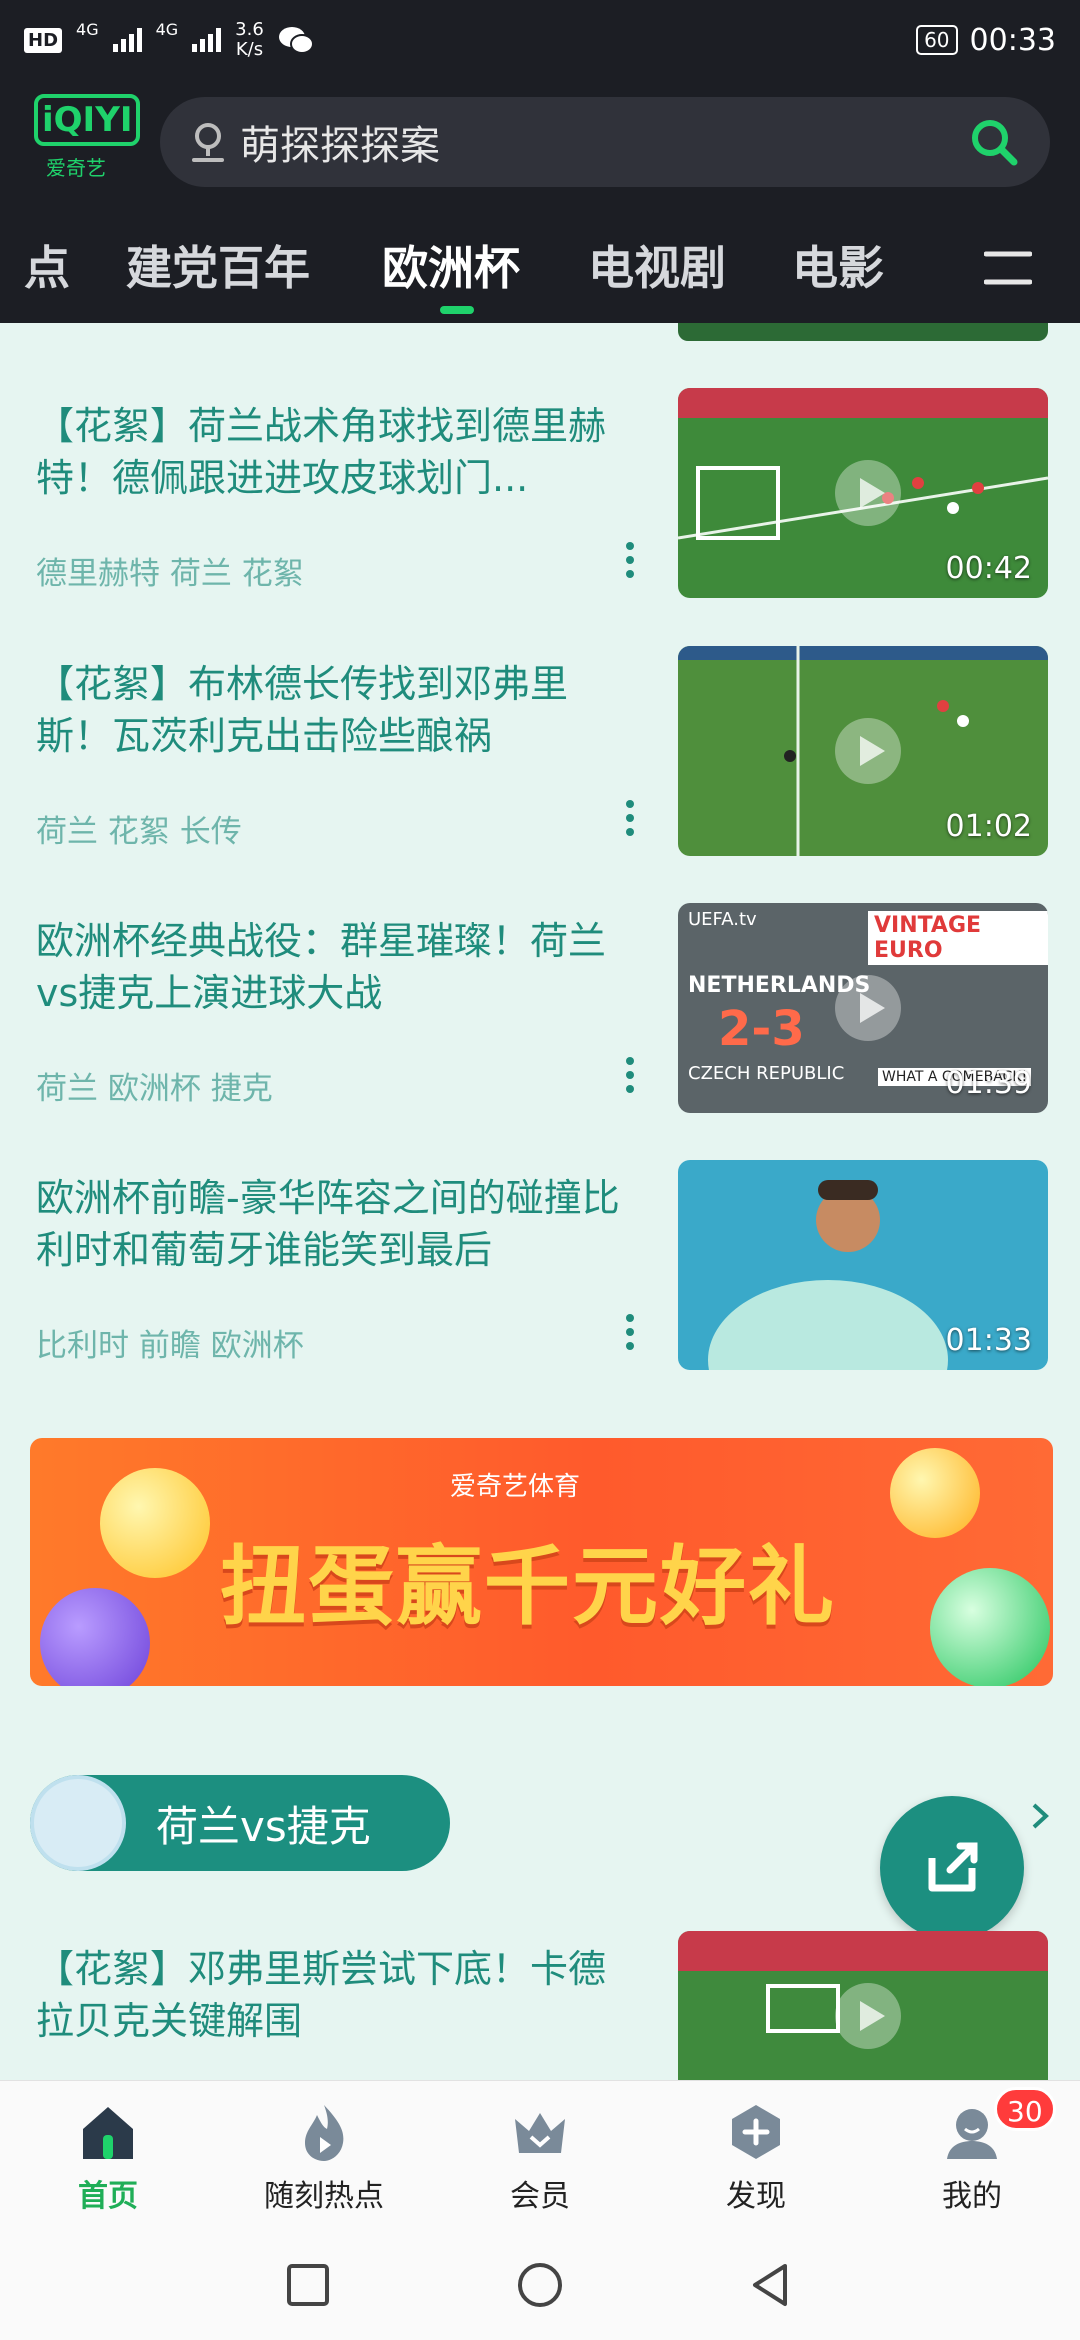  What do you see at coordinates (1012, 40) in the screenshot?
I see `clock: 00:33` at bounding box center [1012, 40].